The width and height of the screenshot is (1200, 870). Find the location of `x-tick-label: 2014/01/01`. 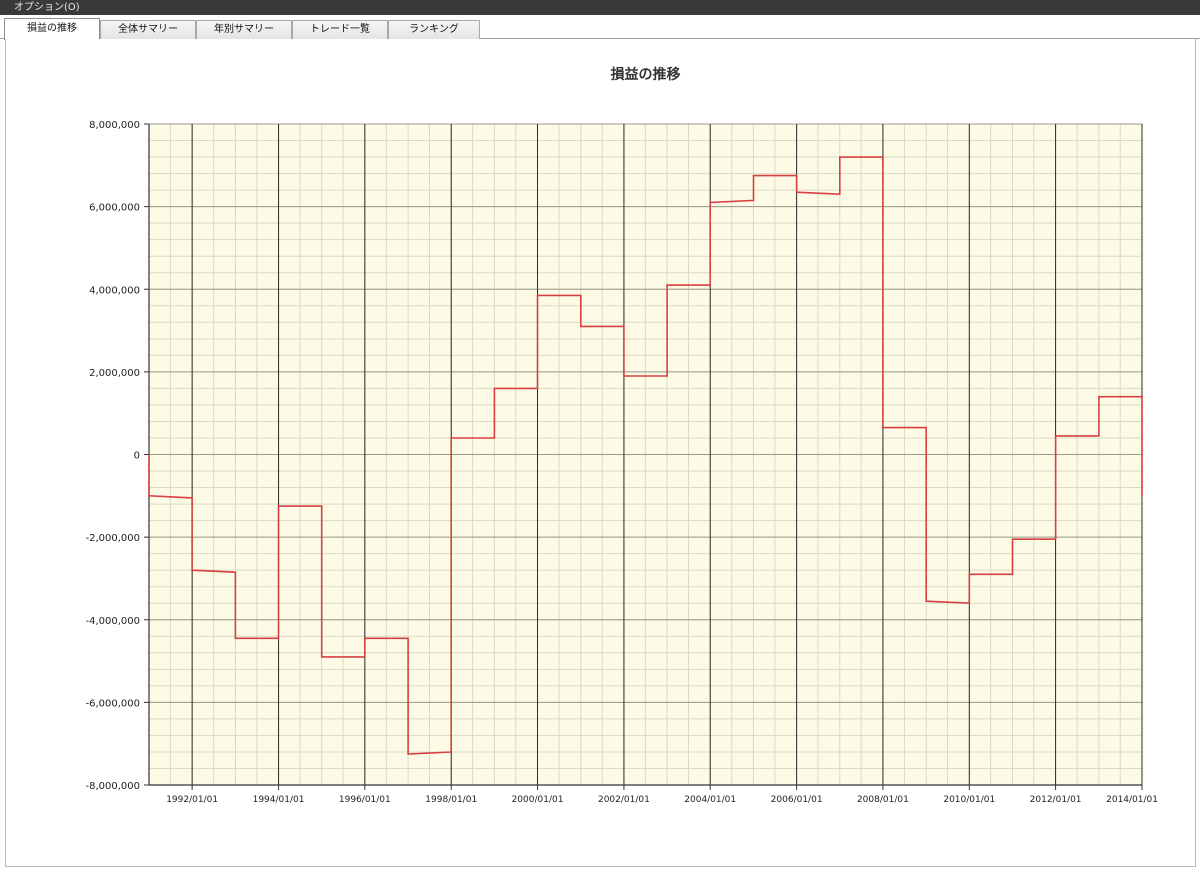

x-tick-label: 2014/01/01 is located at coordinates (1132, 800).